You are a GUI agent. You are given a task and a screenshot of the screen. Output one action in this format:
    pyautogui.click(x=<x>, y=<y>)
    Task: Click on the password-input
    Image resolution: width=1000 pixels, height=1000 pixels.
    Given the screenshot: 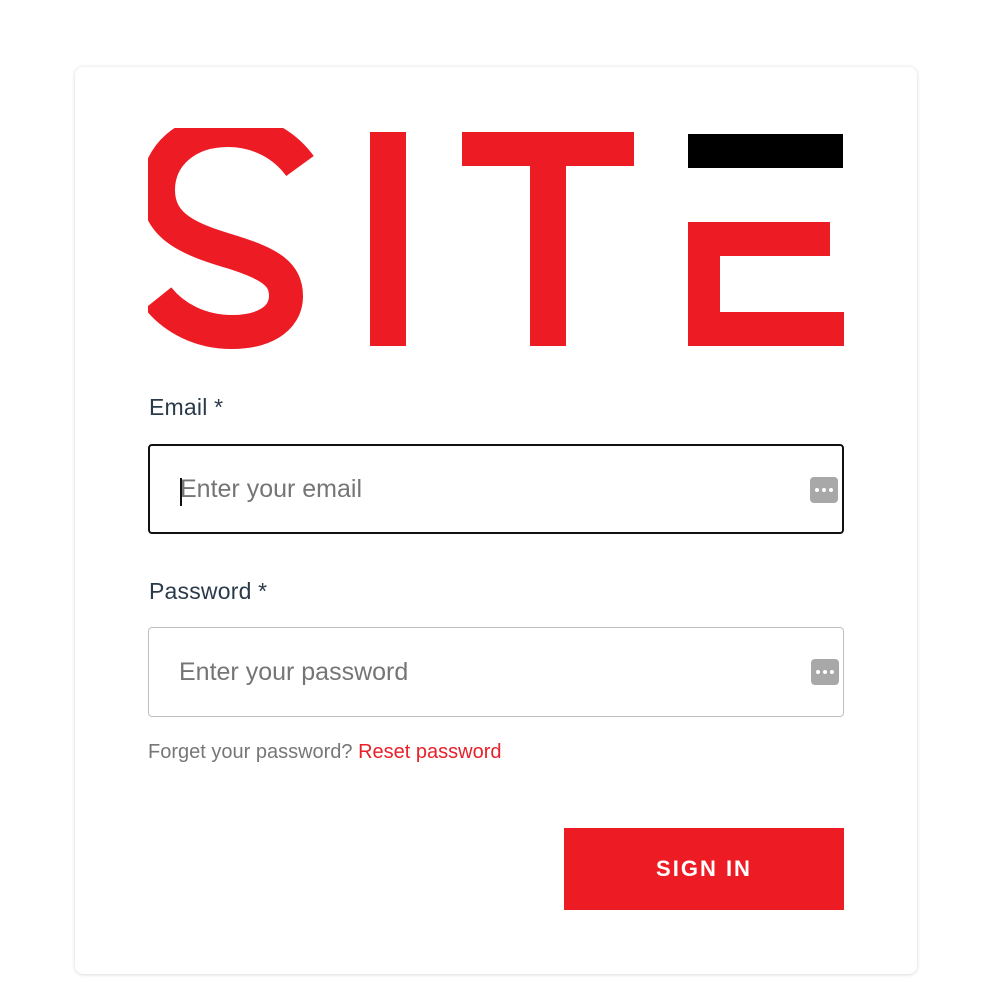 What is the action you would take?
    pyautogui.click(x=489, y=672)
    